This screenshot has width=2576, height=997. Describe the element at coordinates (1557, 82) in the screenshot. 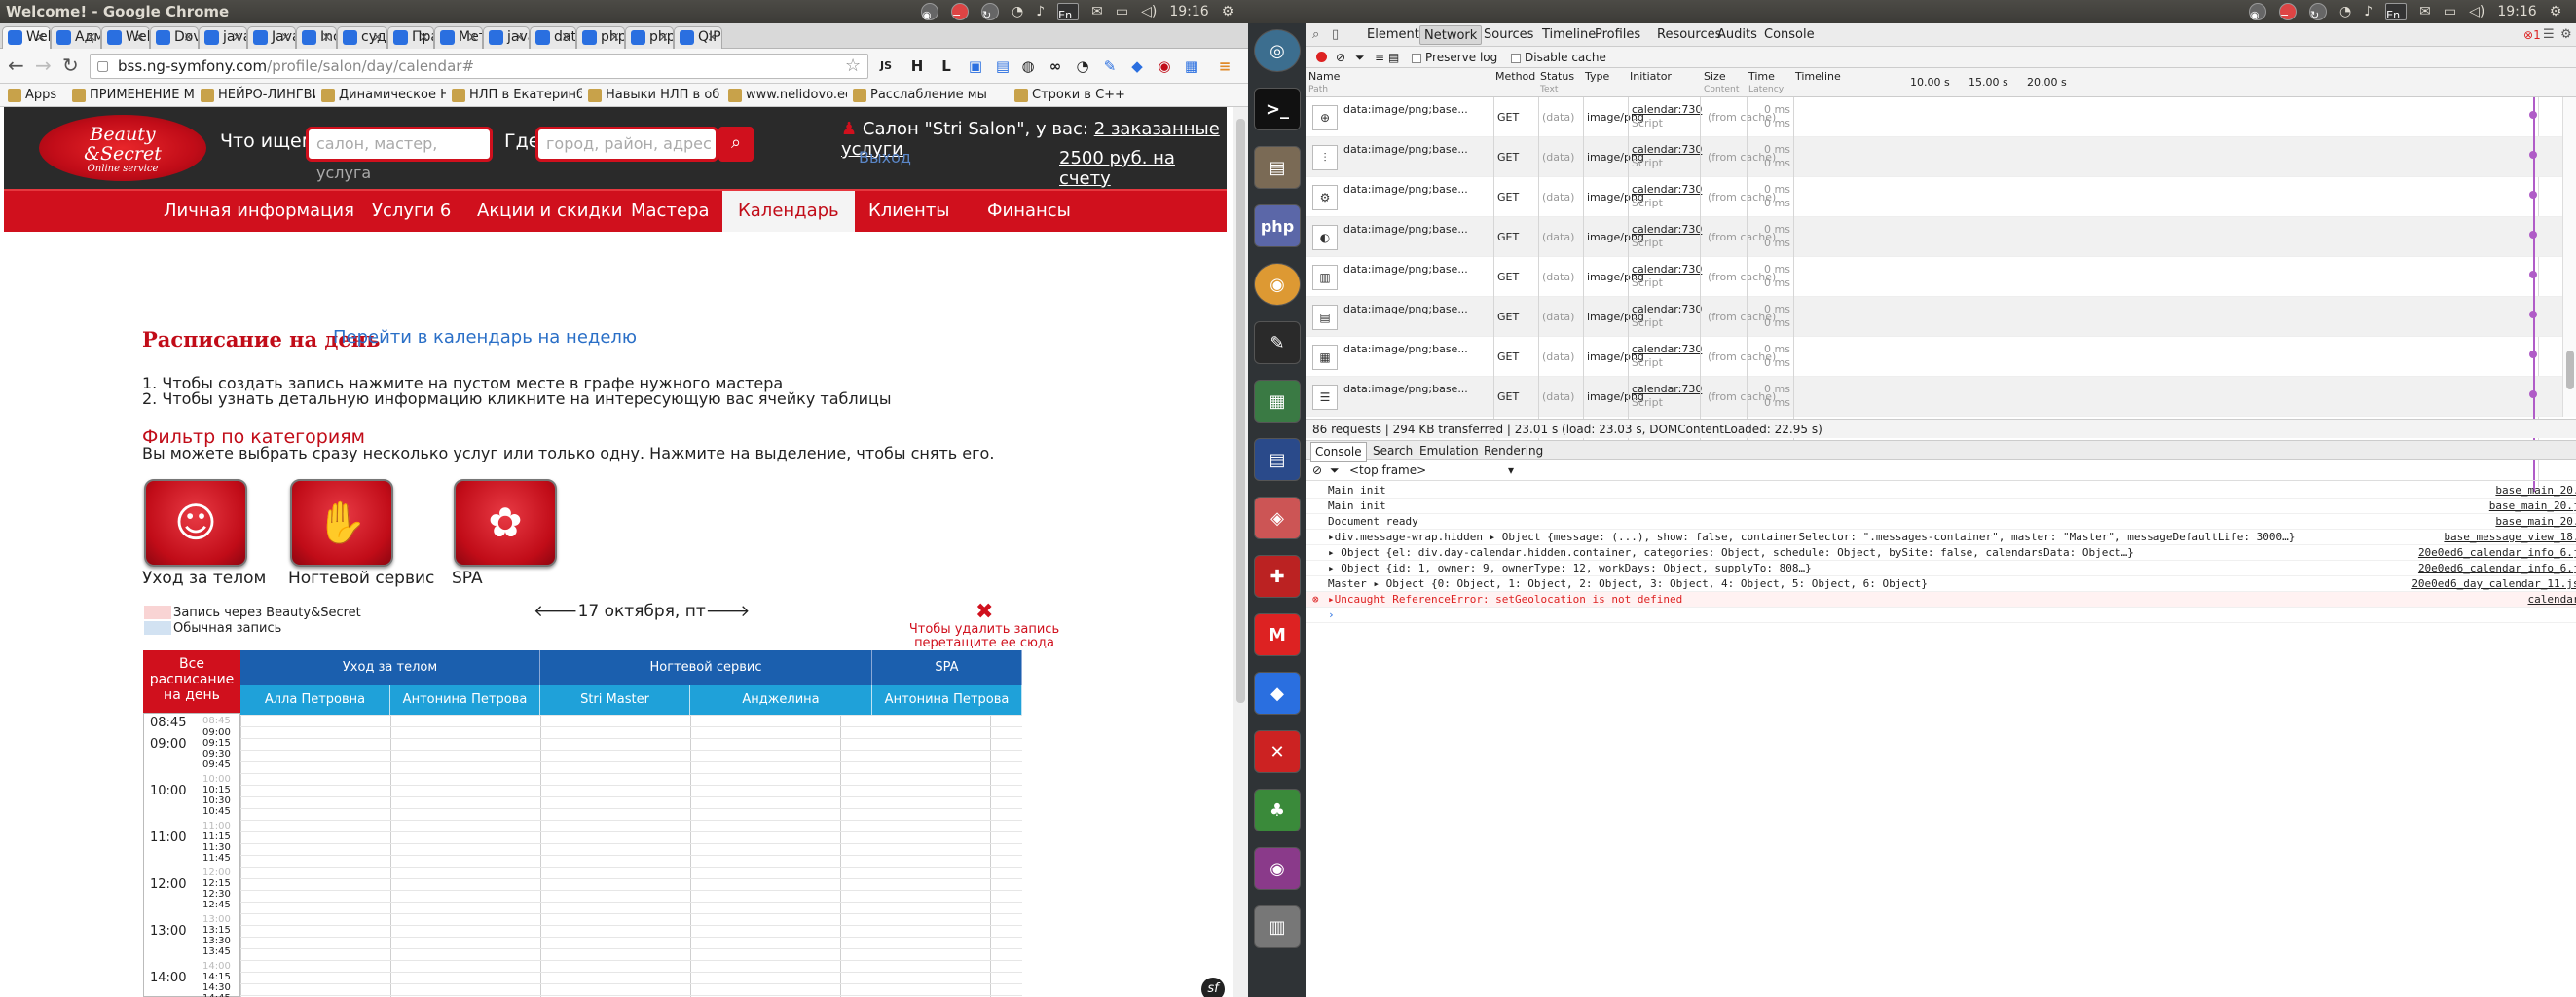

I see `col-status: Status Text` at that location.